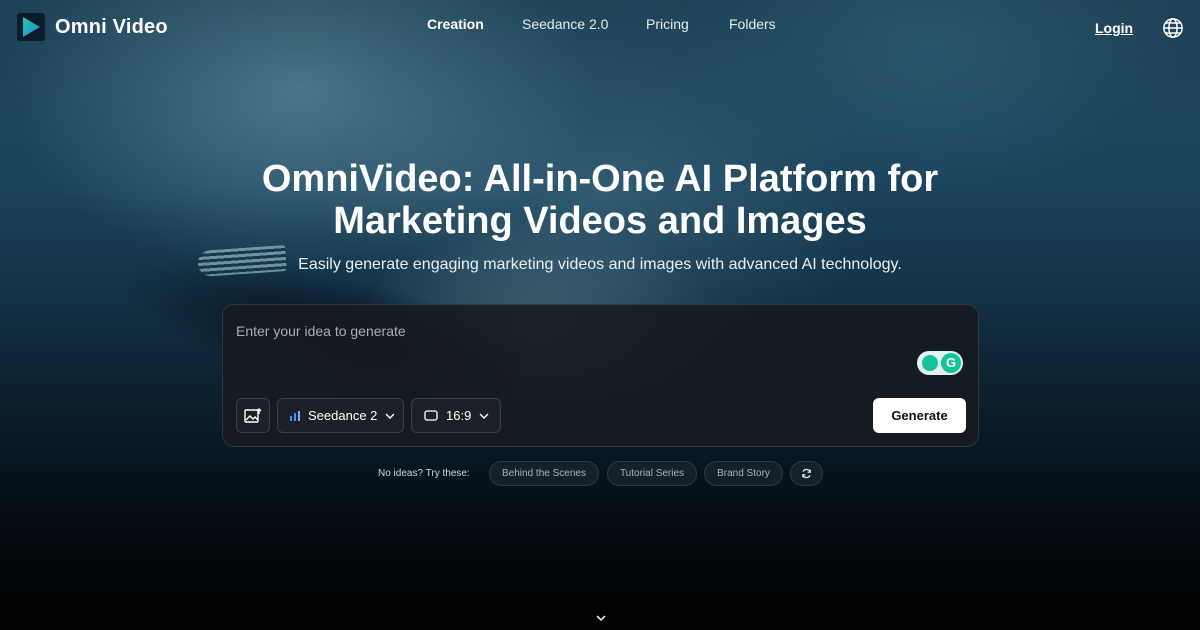 This screenshot has height=630, width=1200. Describe the element at coordinates (919, 415) in the screenshot. I see `generate-button: Generate` at that location.